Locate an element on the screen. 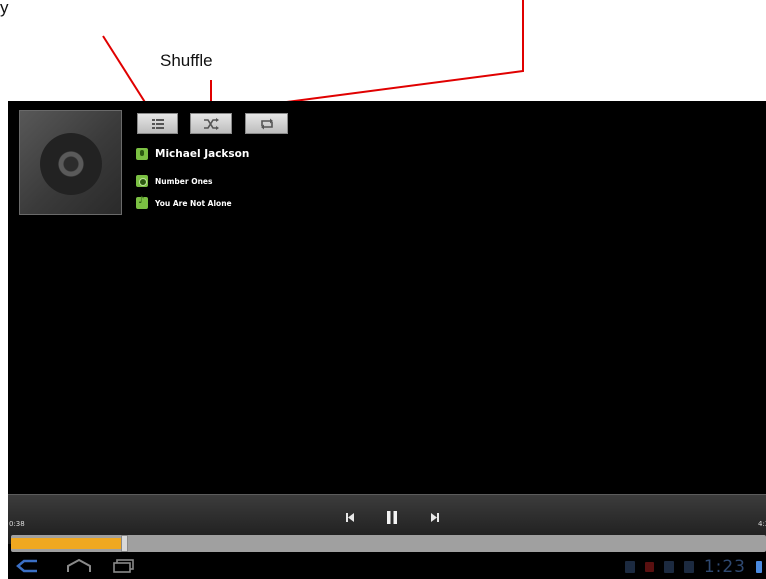  album-icon is located at coordinates (142, 181).